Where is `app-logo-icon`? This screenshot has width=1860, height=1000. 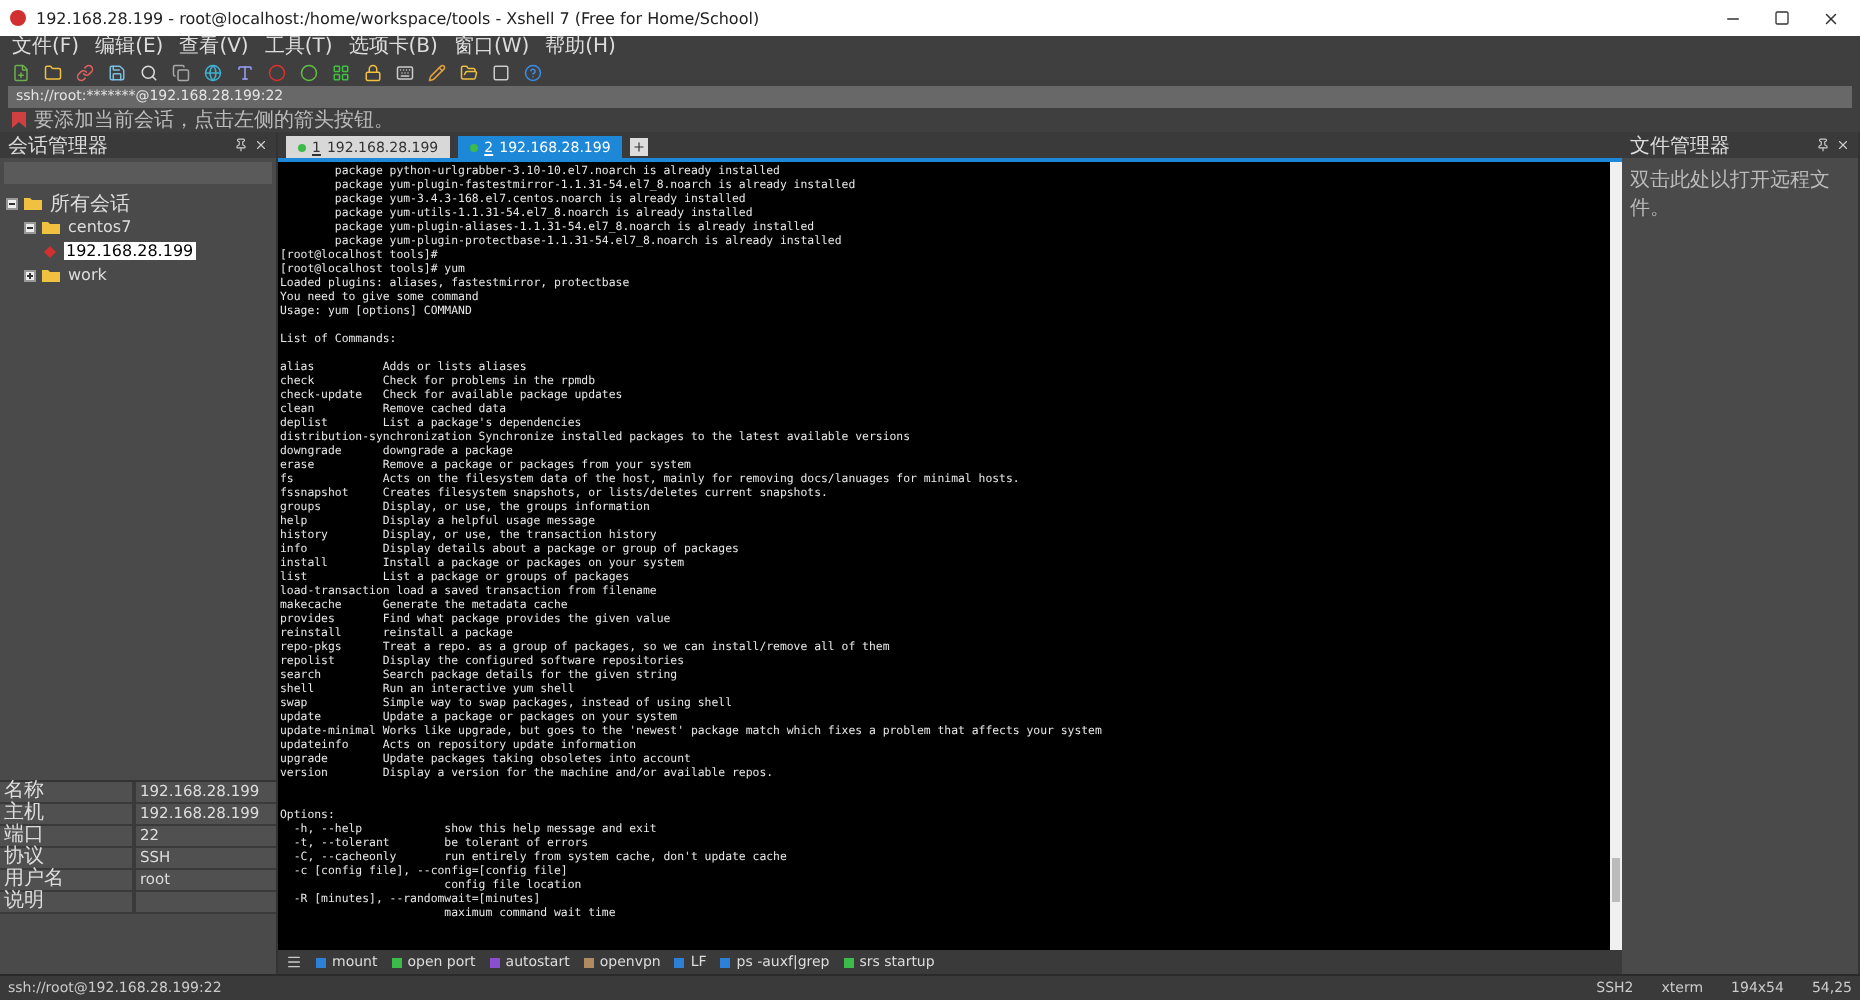 app-logo-icon is located at coordinates (18, 18).